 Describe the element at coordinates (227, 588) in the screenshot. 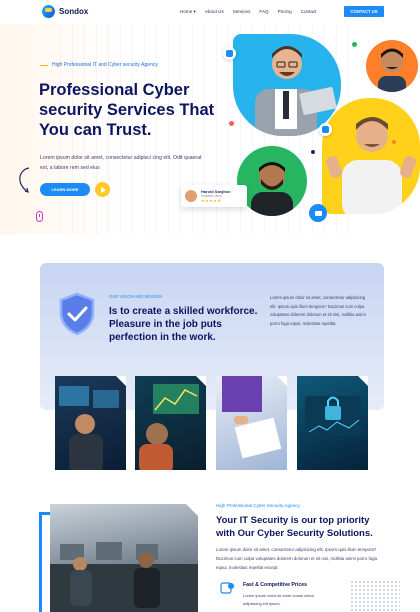

I see `price-tag-icon` at that location.